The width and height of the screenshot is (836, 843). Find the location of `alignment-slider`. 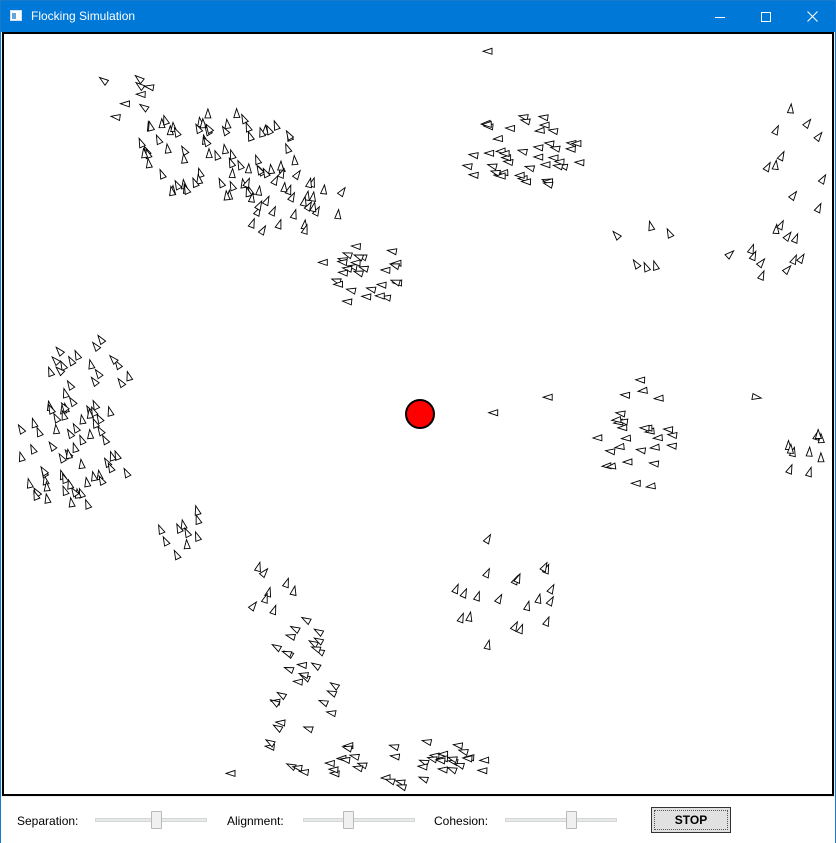

alignment-slider is located at coordinates (359, 820).